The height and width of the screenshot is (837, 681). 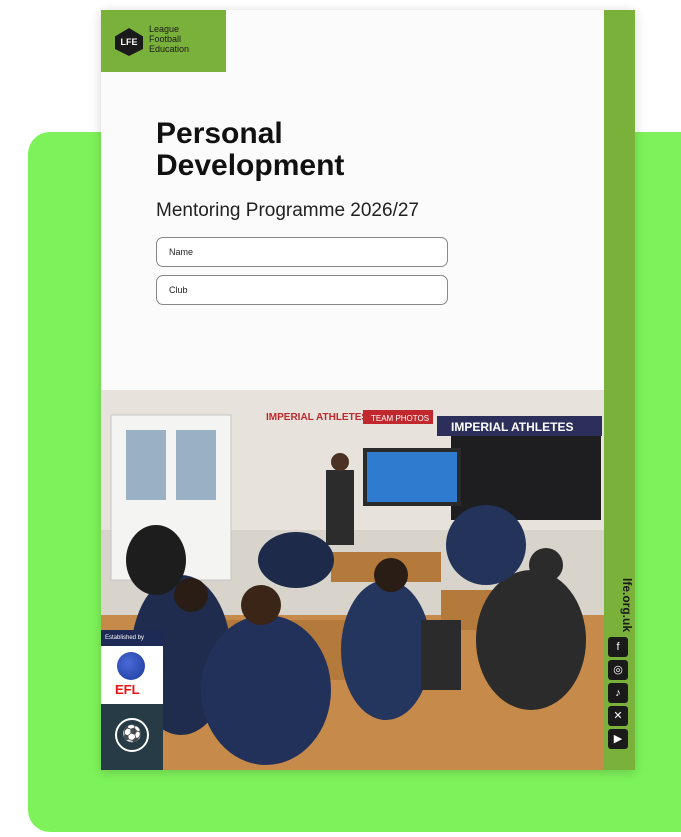 I want to click on title-line2: Development, so click(x=250, y=165).